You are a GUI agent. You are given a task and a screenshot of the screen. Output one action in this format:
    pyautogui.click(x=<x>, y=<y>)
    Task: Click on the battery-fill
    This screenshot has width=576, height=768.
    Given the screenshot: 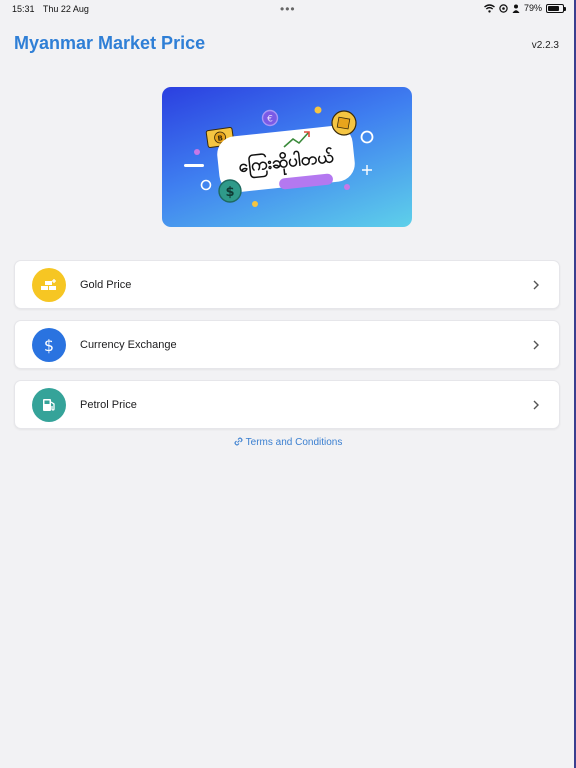 What is the action you would take?
    pyautogui.click(x=554, y=8)
    